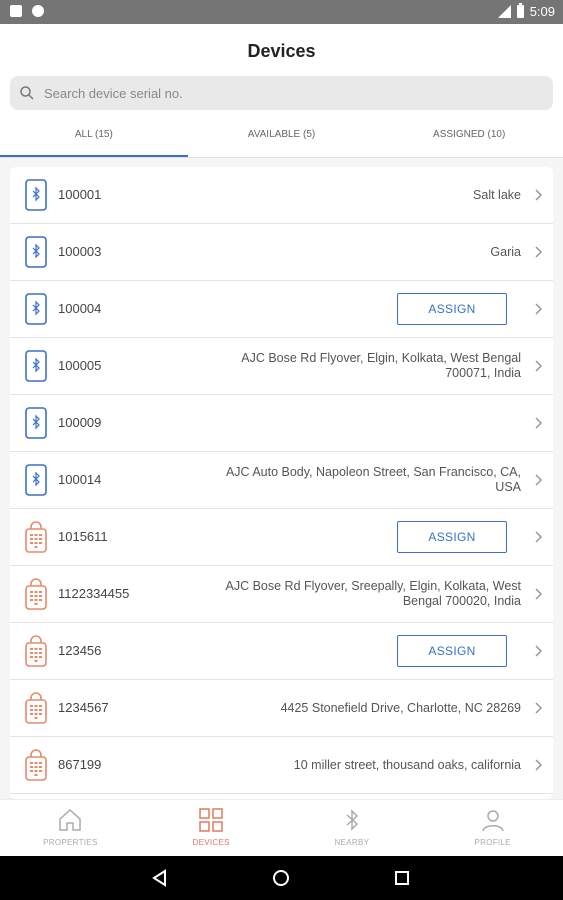 This screenshot has width=563, height=900. I want to click on device-serial: 1015611, so click(83, 536).